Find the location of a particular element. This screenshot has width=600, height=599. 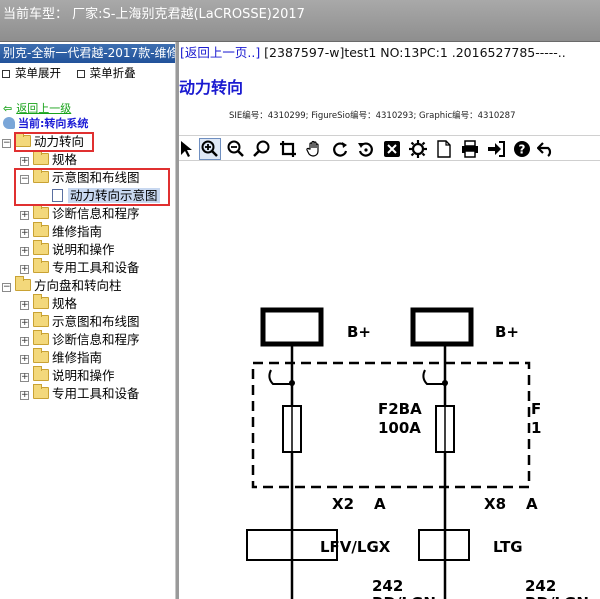

tree-node-specs-2: + 规格 is located at coordinates (49, 303).